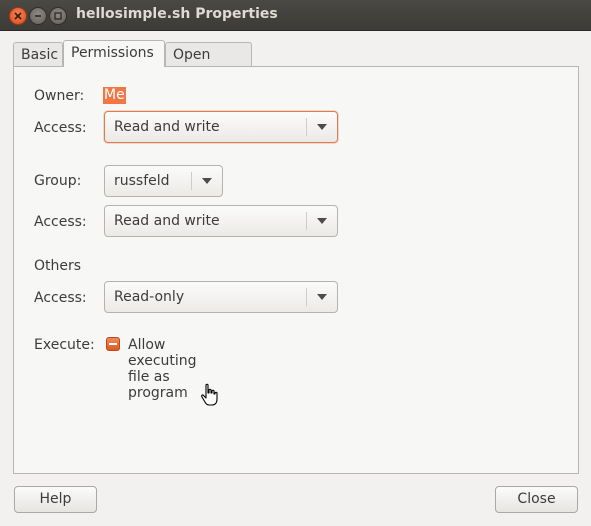 Image resolution: width=591 pixels, height=526 pixels. Describe the element at coordinates (209, 394) in the screenshot. I see `hand-cursor-icon` at that location.